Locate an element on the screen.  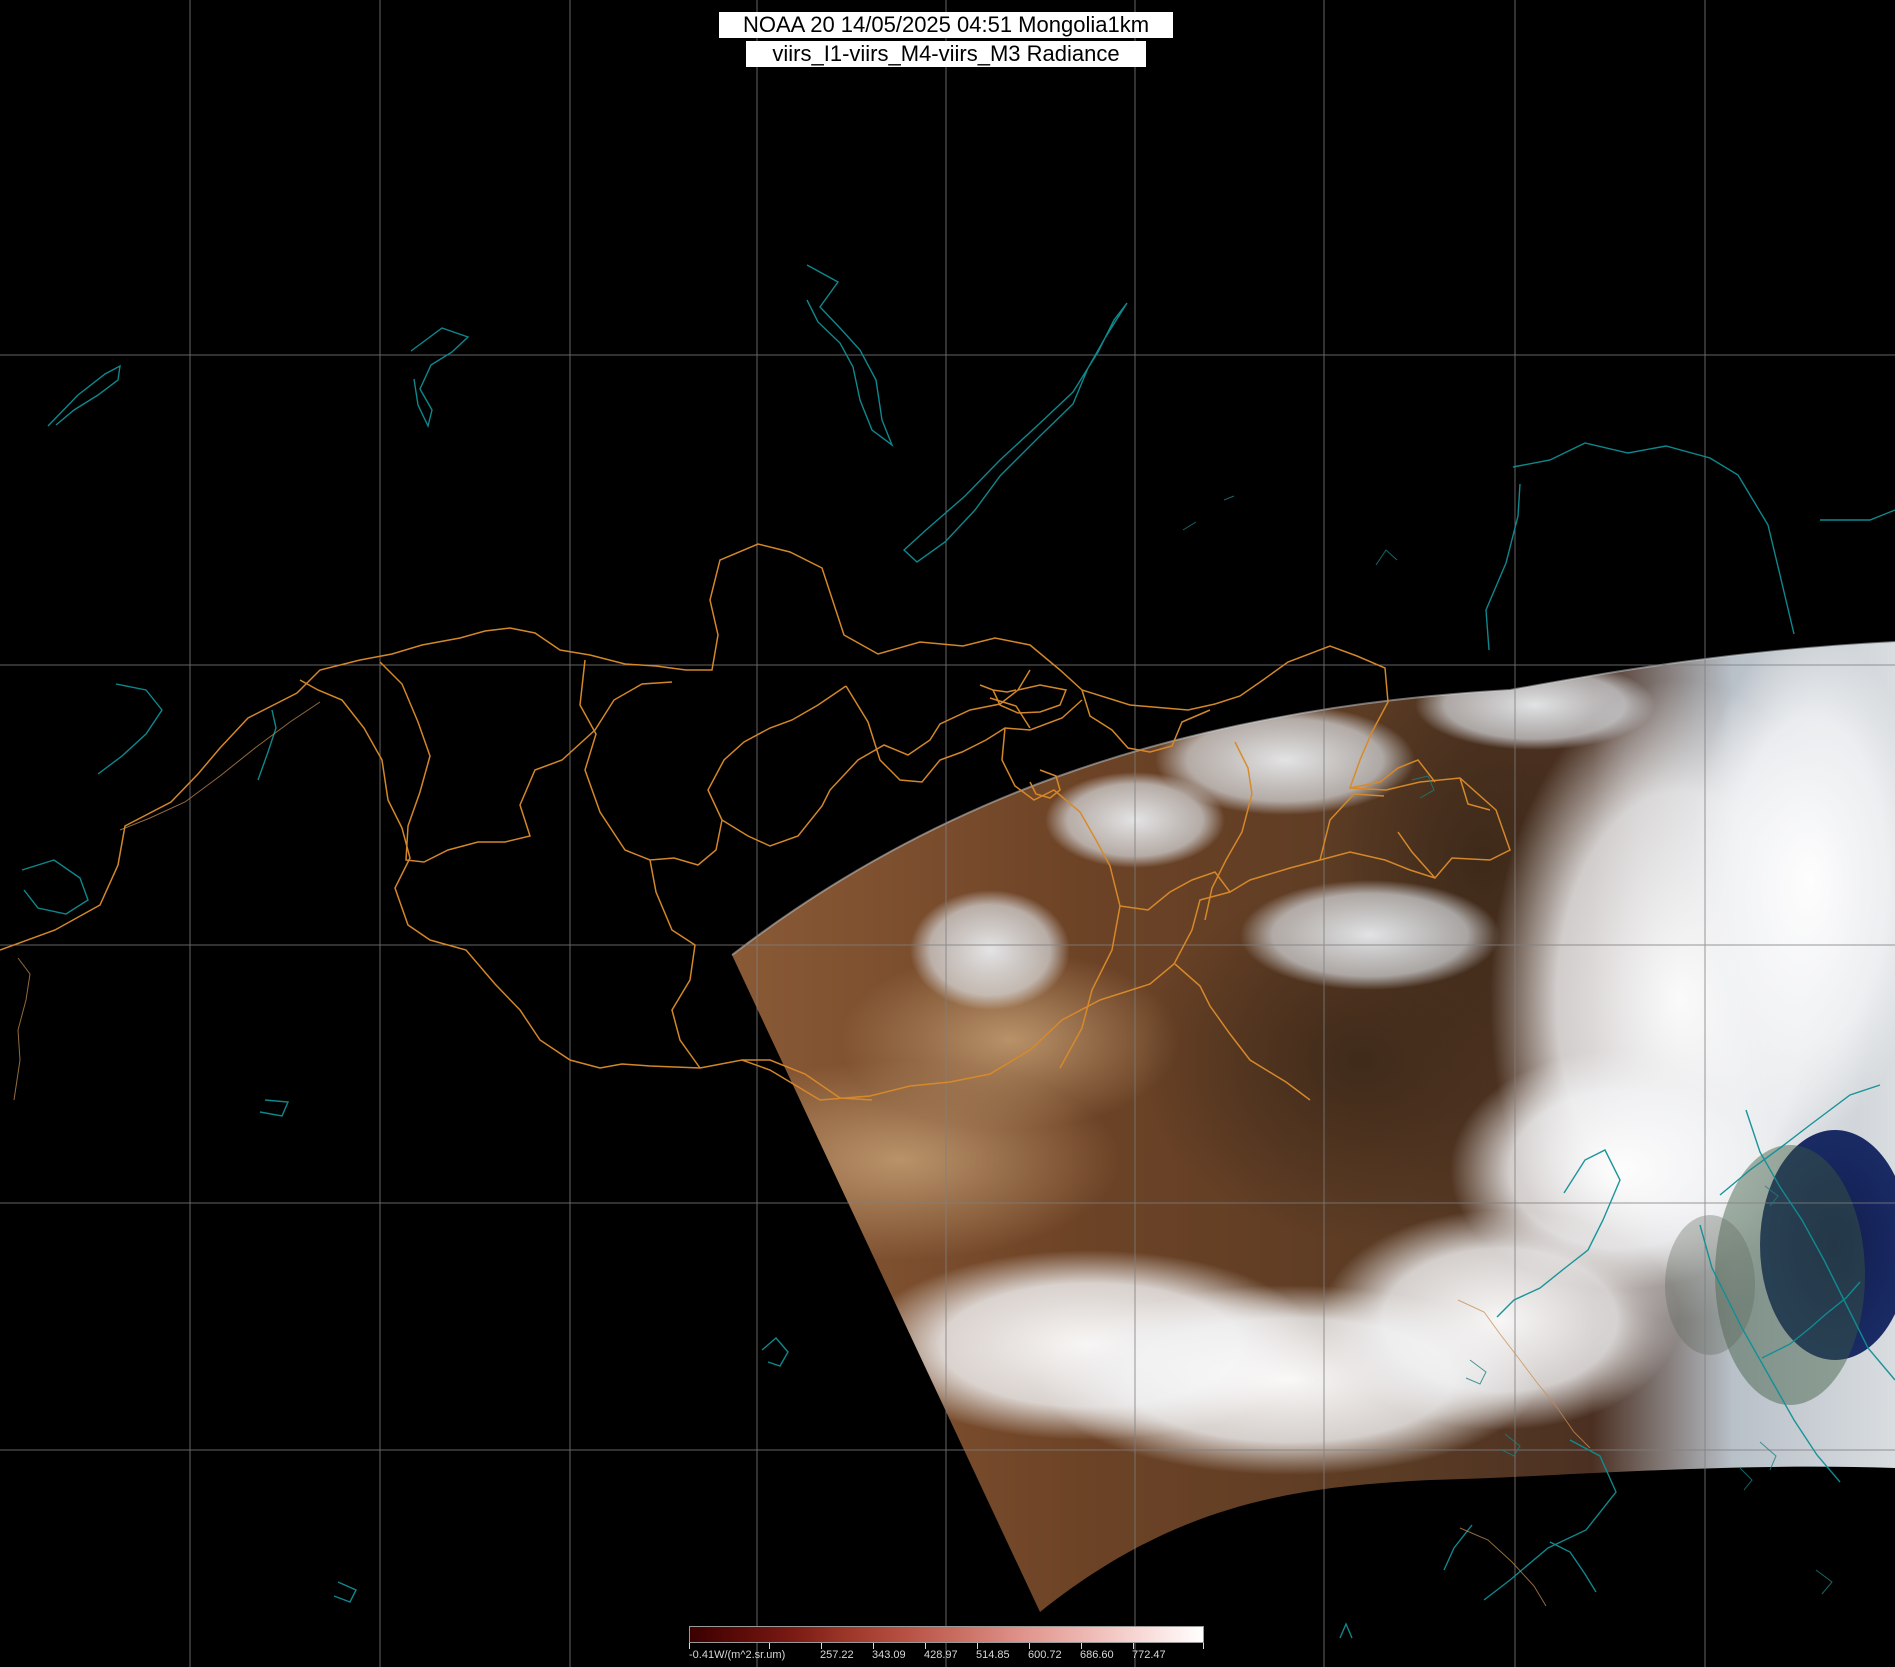
mixed-land-region is located at coordinates (1710, 1285).